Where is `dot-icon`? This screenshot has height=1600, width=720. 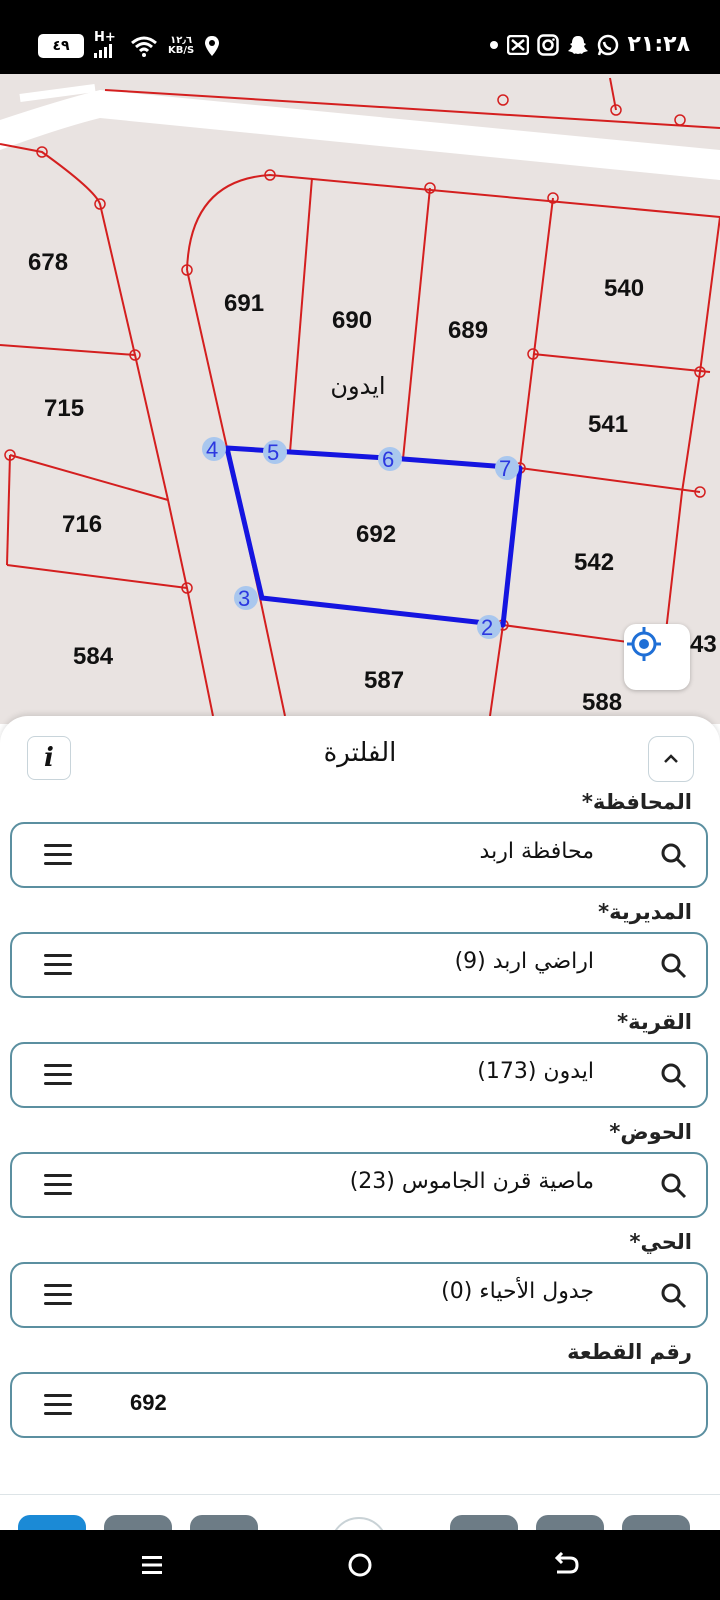 dot-icon is located at coordinates (494, 44).